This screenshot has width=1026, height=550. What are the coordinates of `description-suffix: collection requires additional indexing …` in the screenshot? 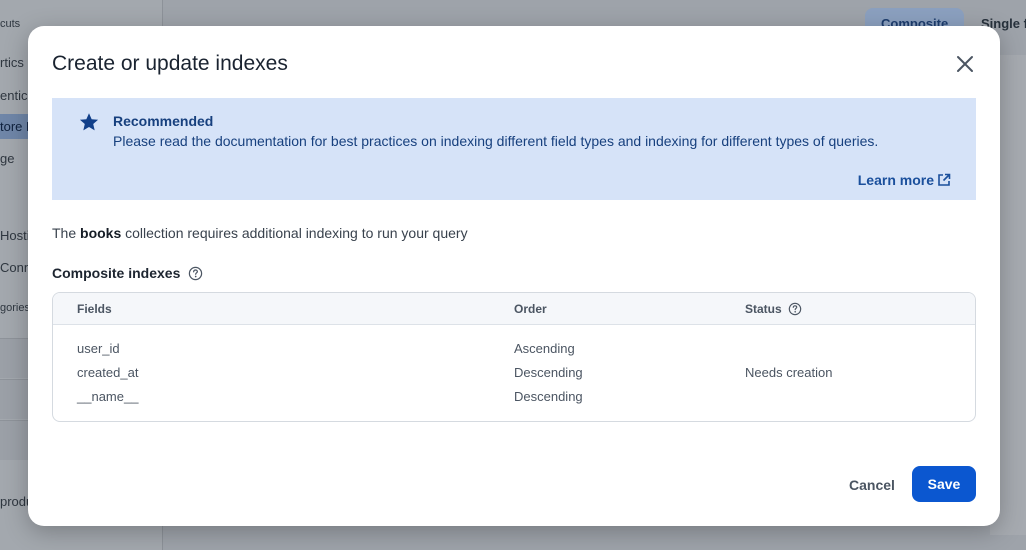 It's located at (294, 233).